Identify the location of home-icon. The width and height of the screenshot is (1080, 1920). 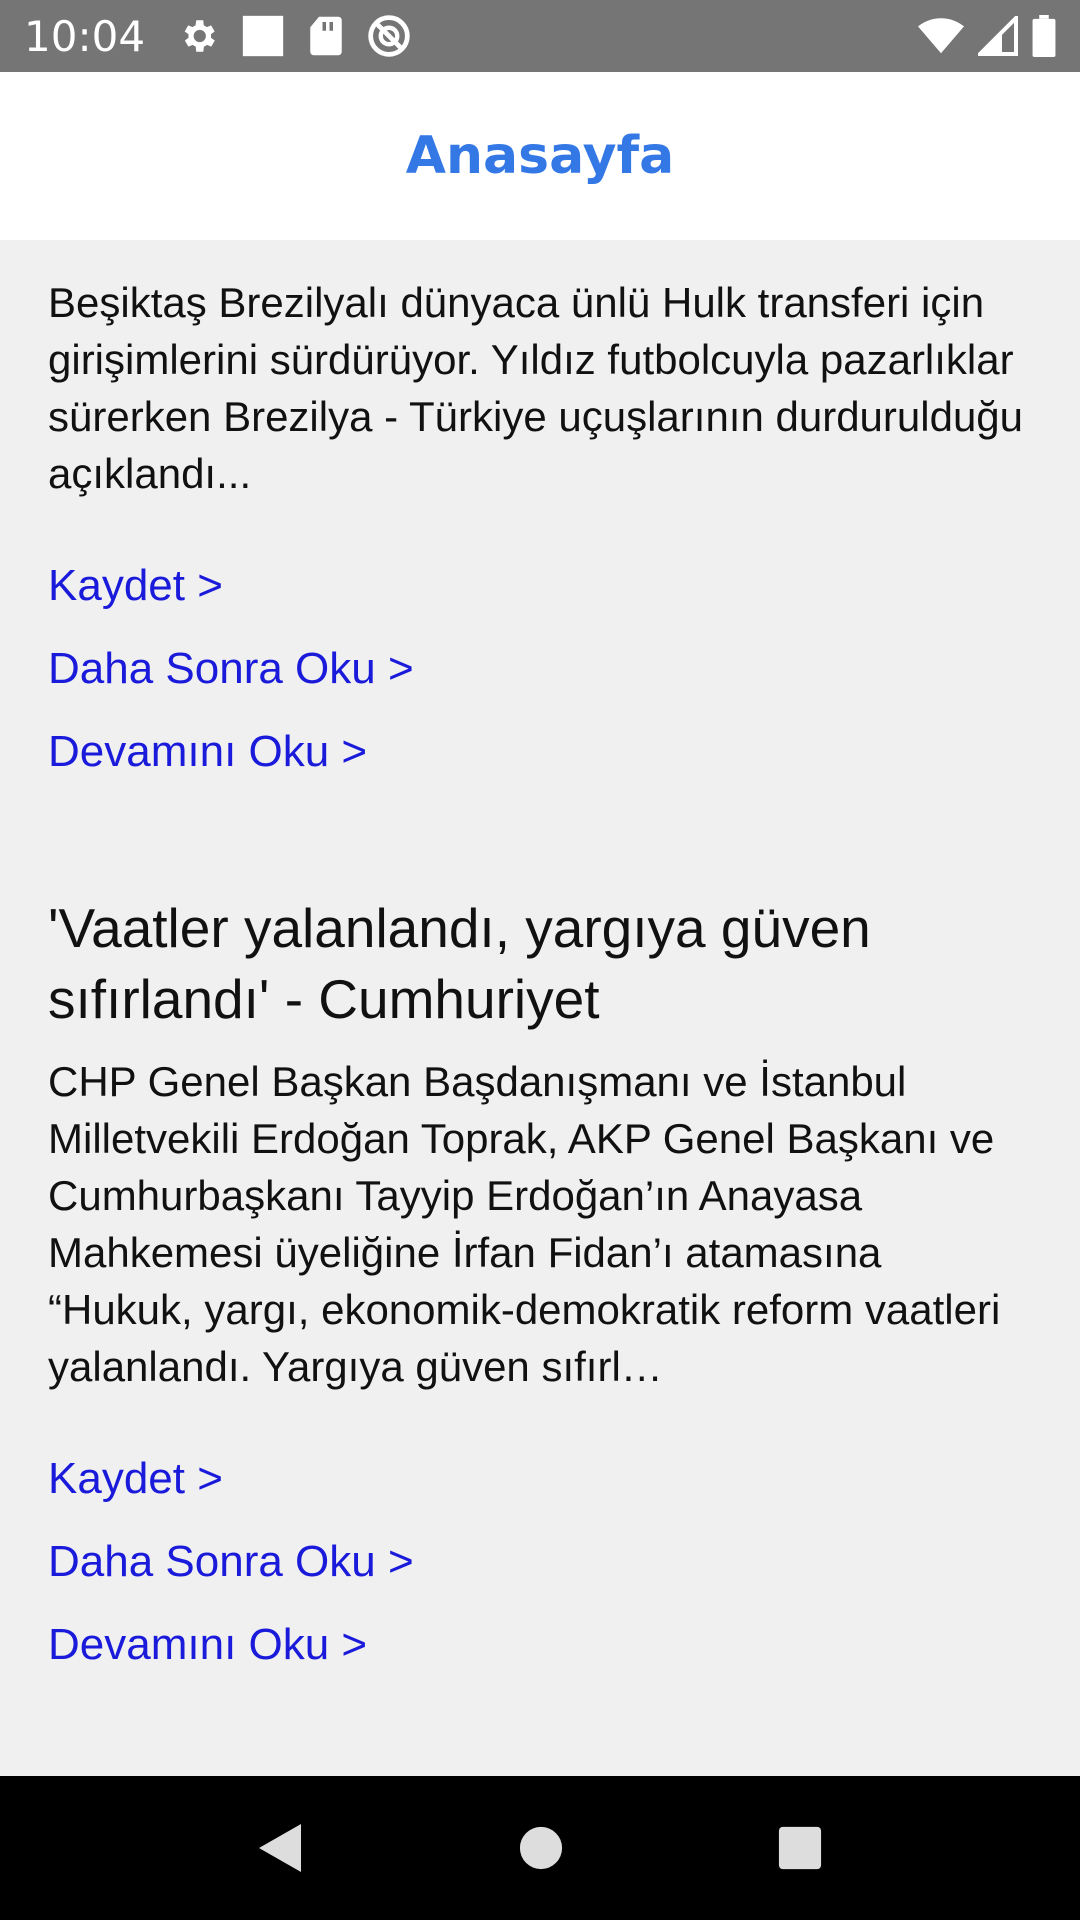
(541, 1848).